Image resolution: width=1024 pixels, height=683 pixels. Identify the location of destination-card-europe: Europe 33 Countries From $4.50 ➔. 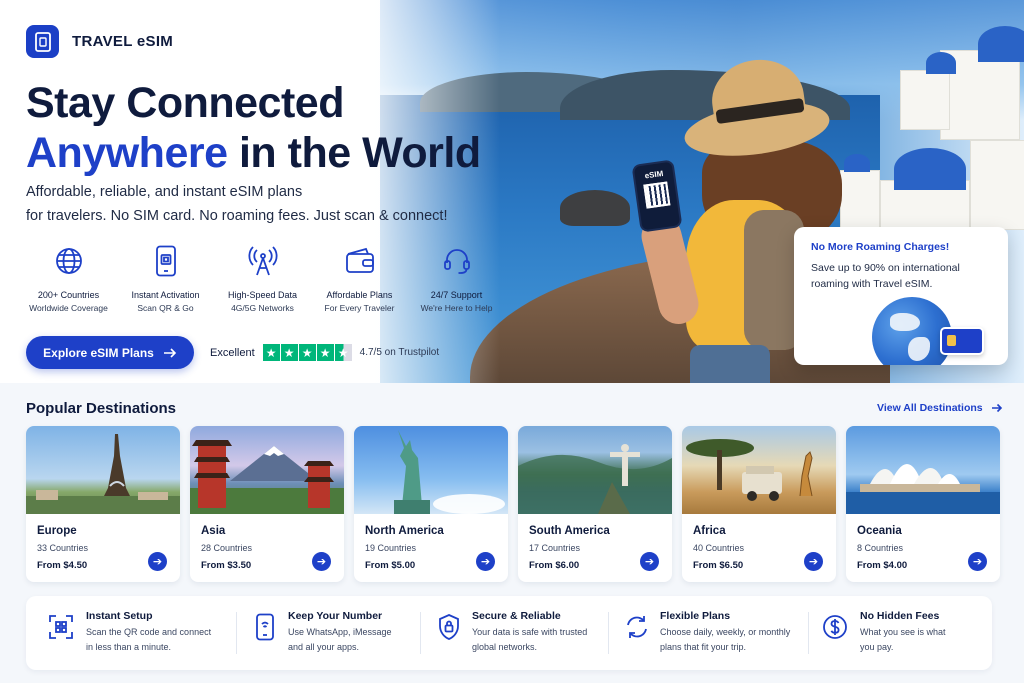
(103, 504).